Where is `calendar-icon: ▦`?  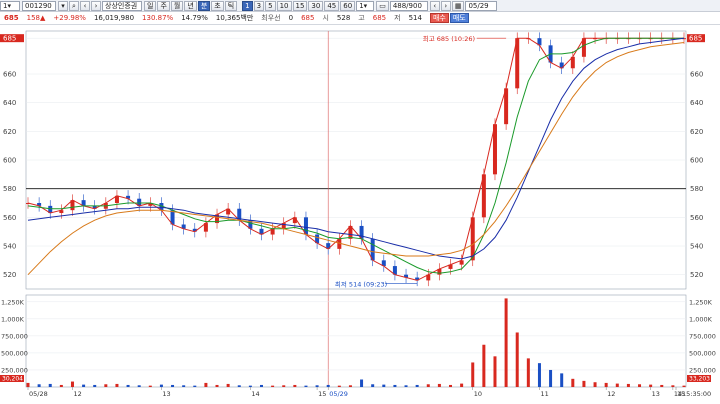 calendar-icon: ▦ is located at coordinates (458, 5).